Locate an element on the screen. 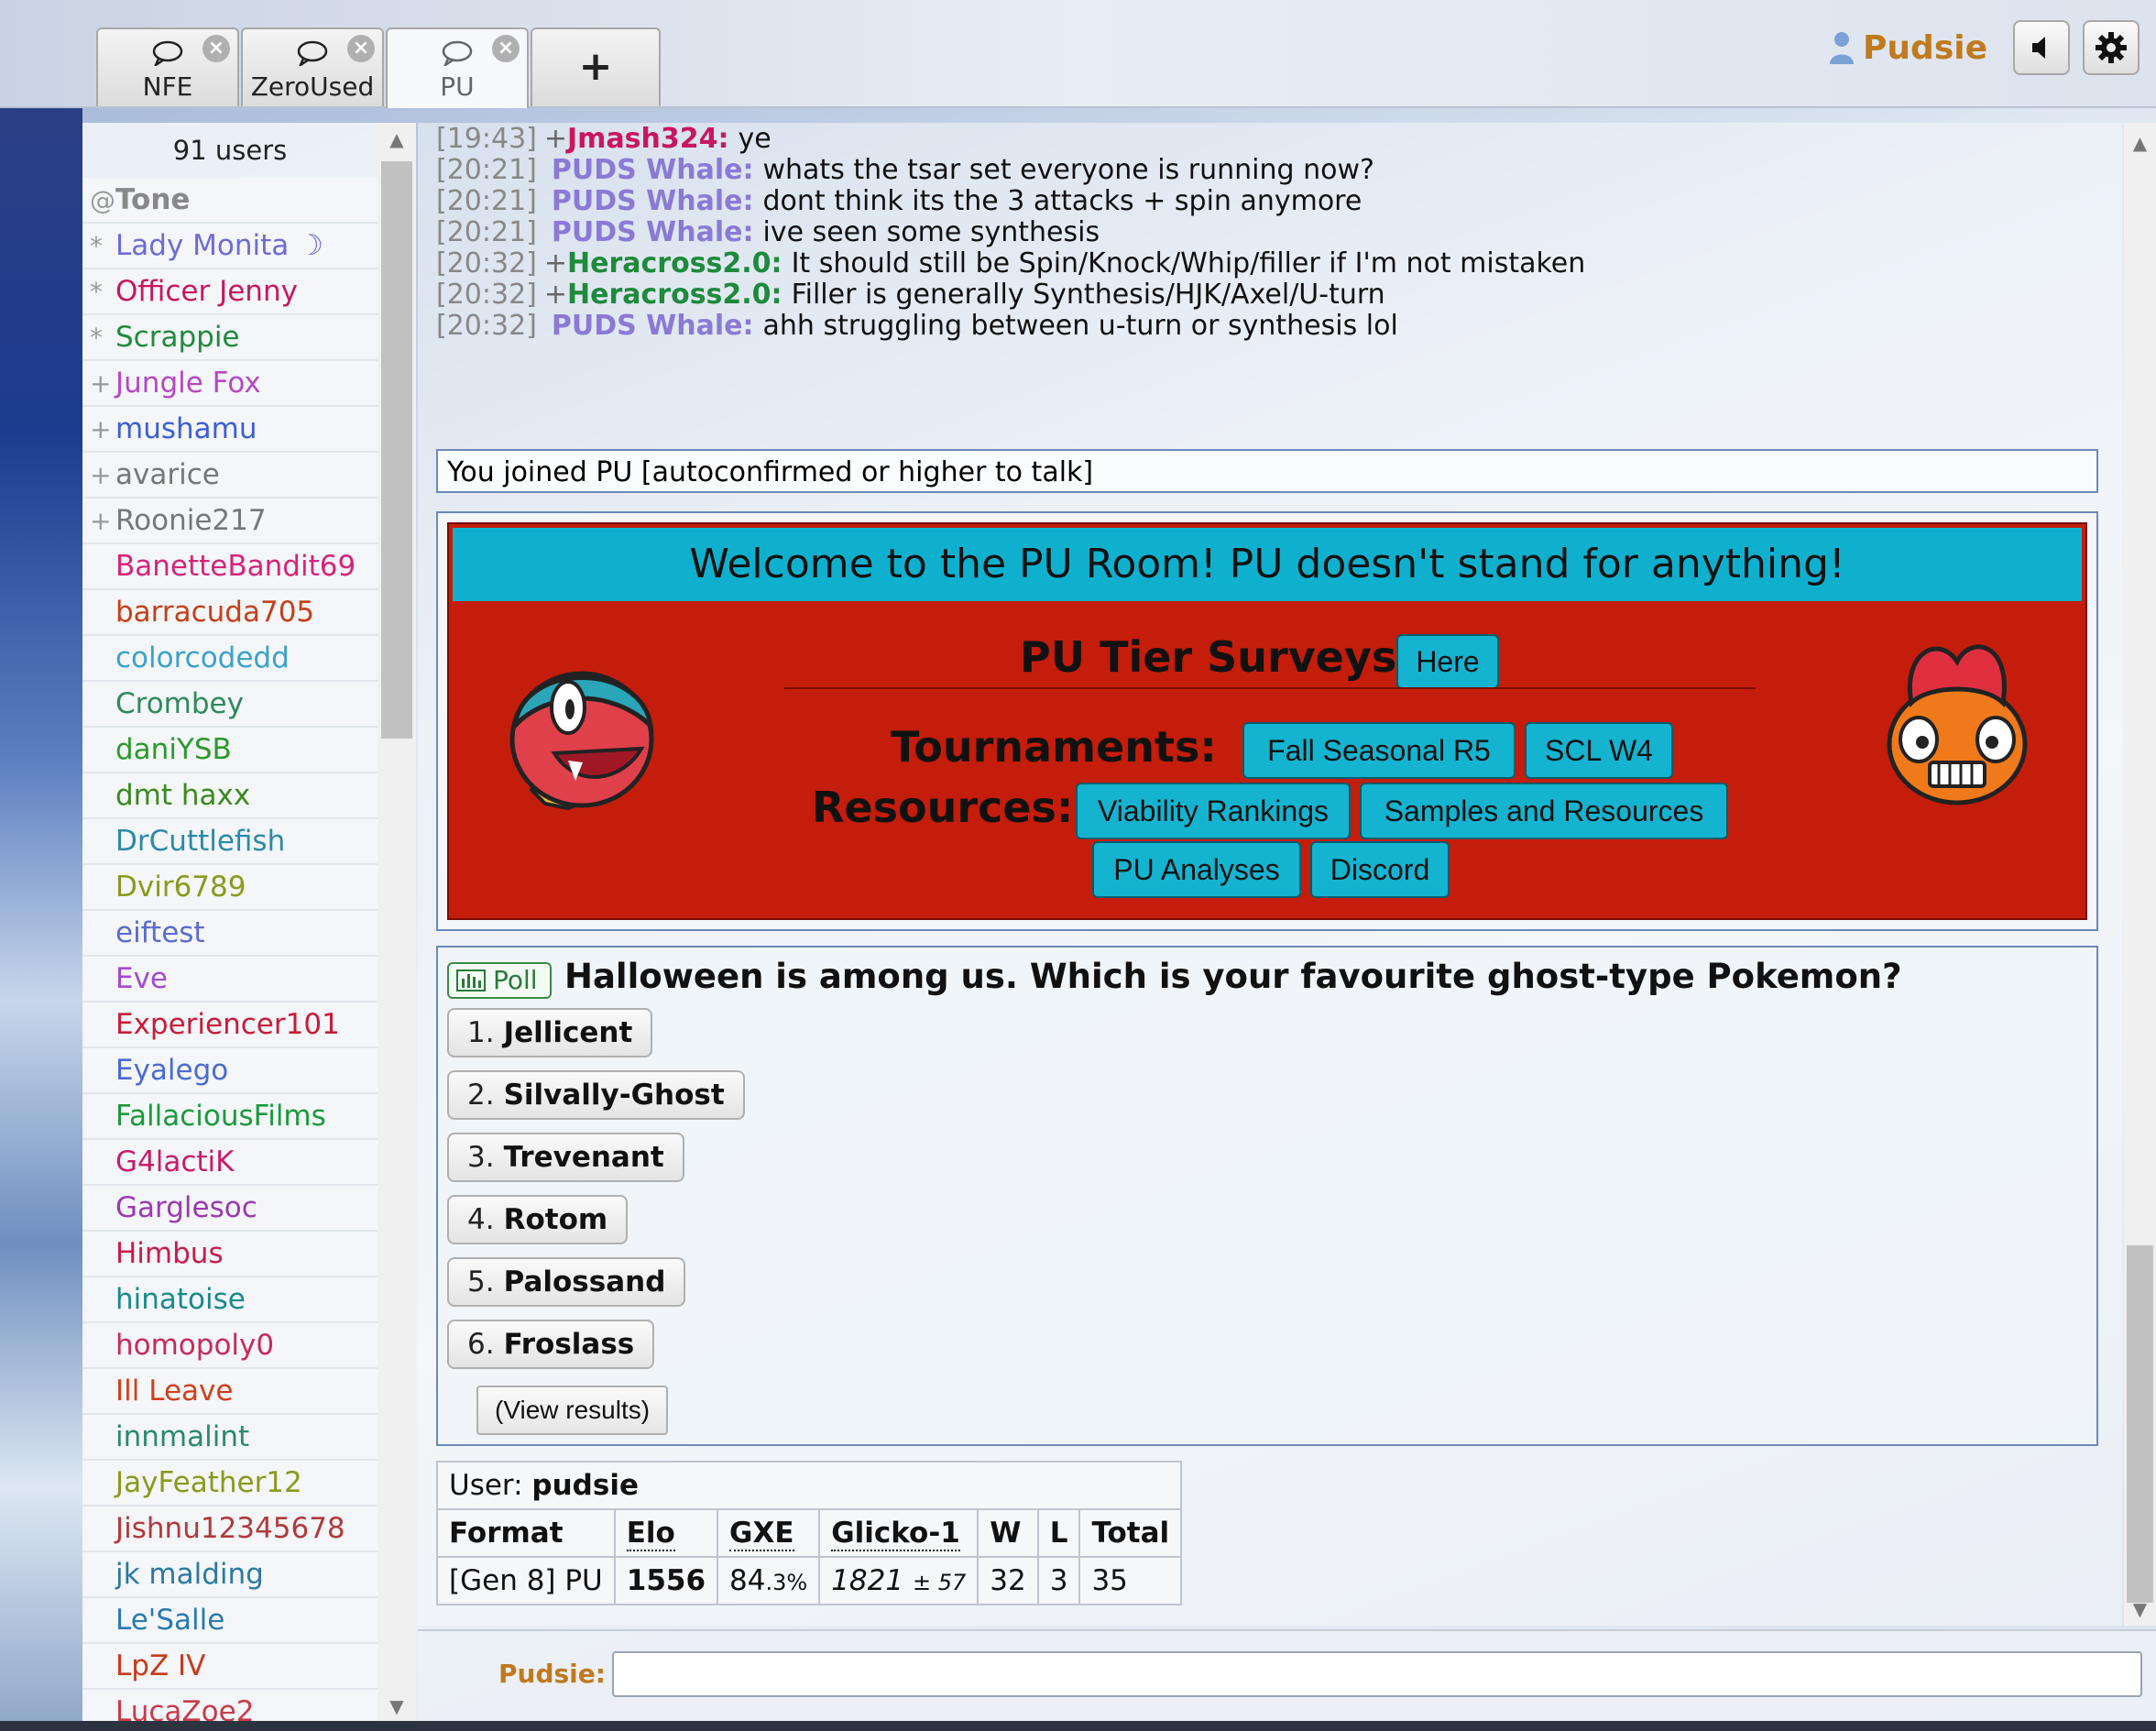  user-list-item: Jishnu12345678 is located at coordinates (230, 1529).